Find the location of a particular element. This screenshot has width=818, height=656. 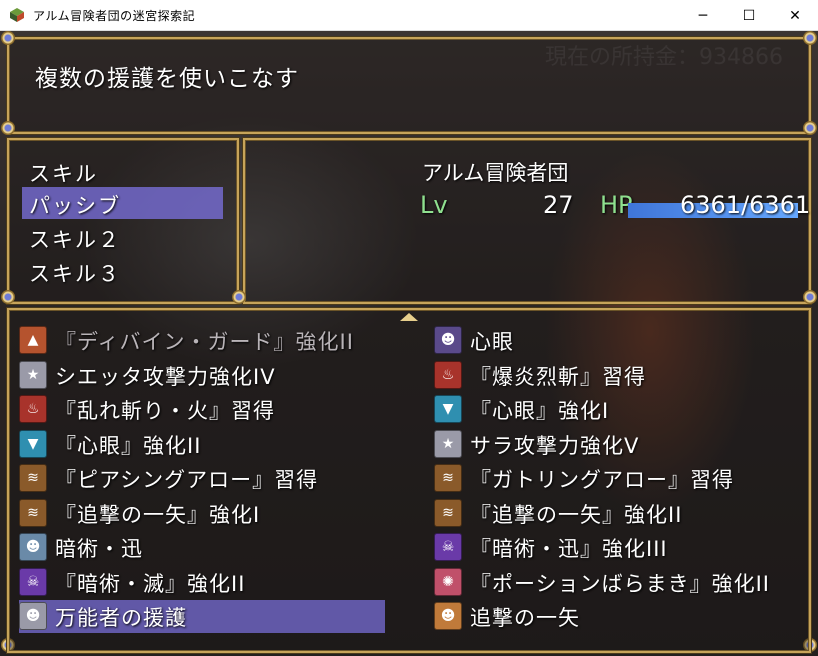

skill-item: ▲ 『ディバイン・ガード』強化II is located at coordinates (202, 340).